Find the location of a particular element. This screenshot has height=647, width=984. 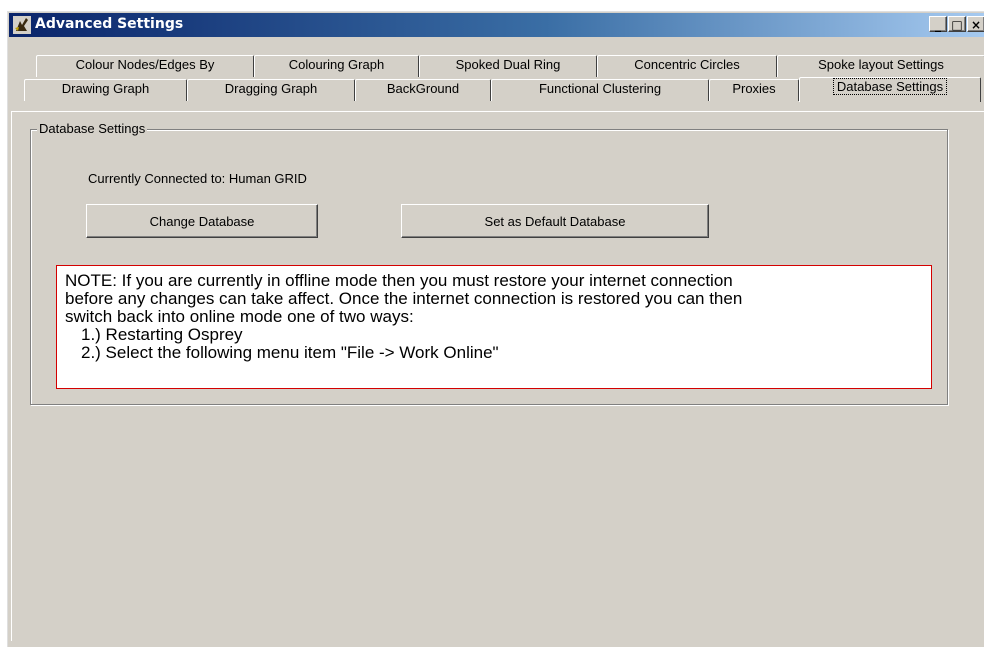

tab-background: BackGround is located at coordinates (423, 90).